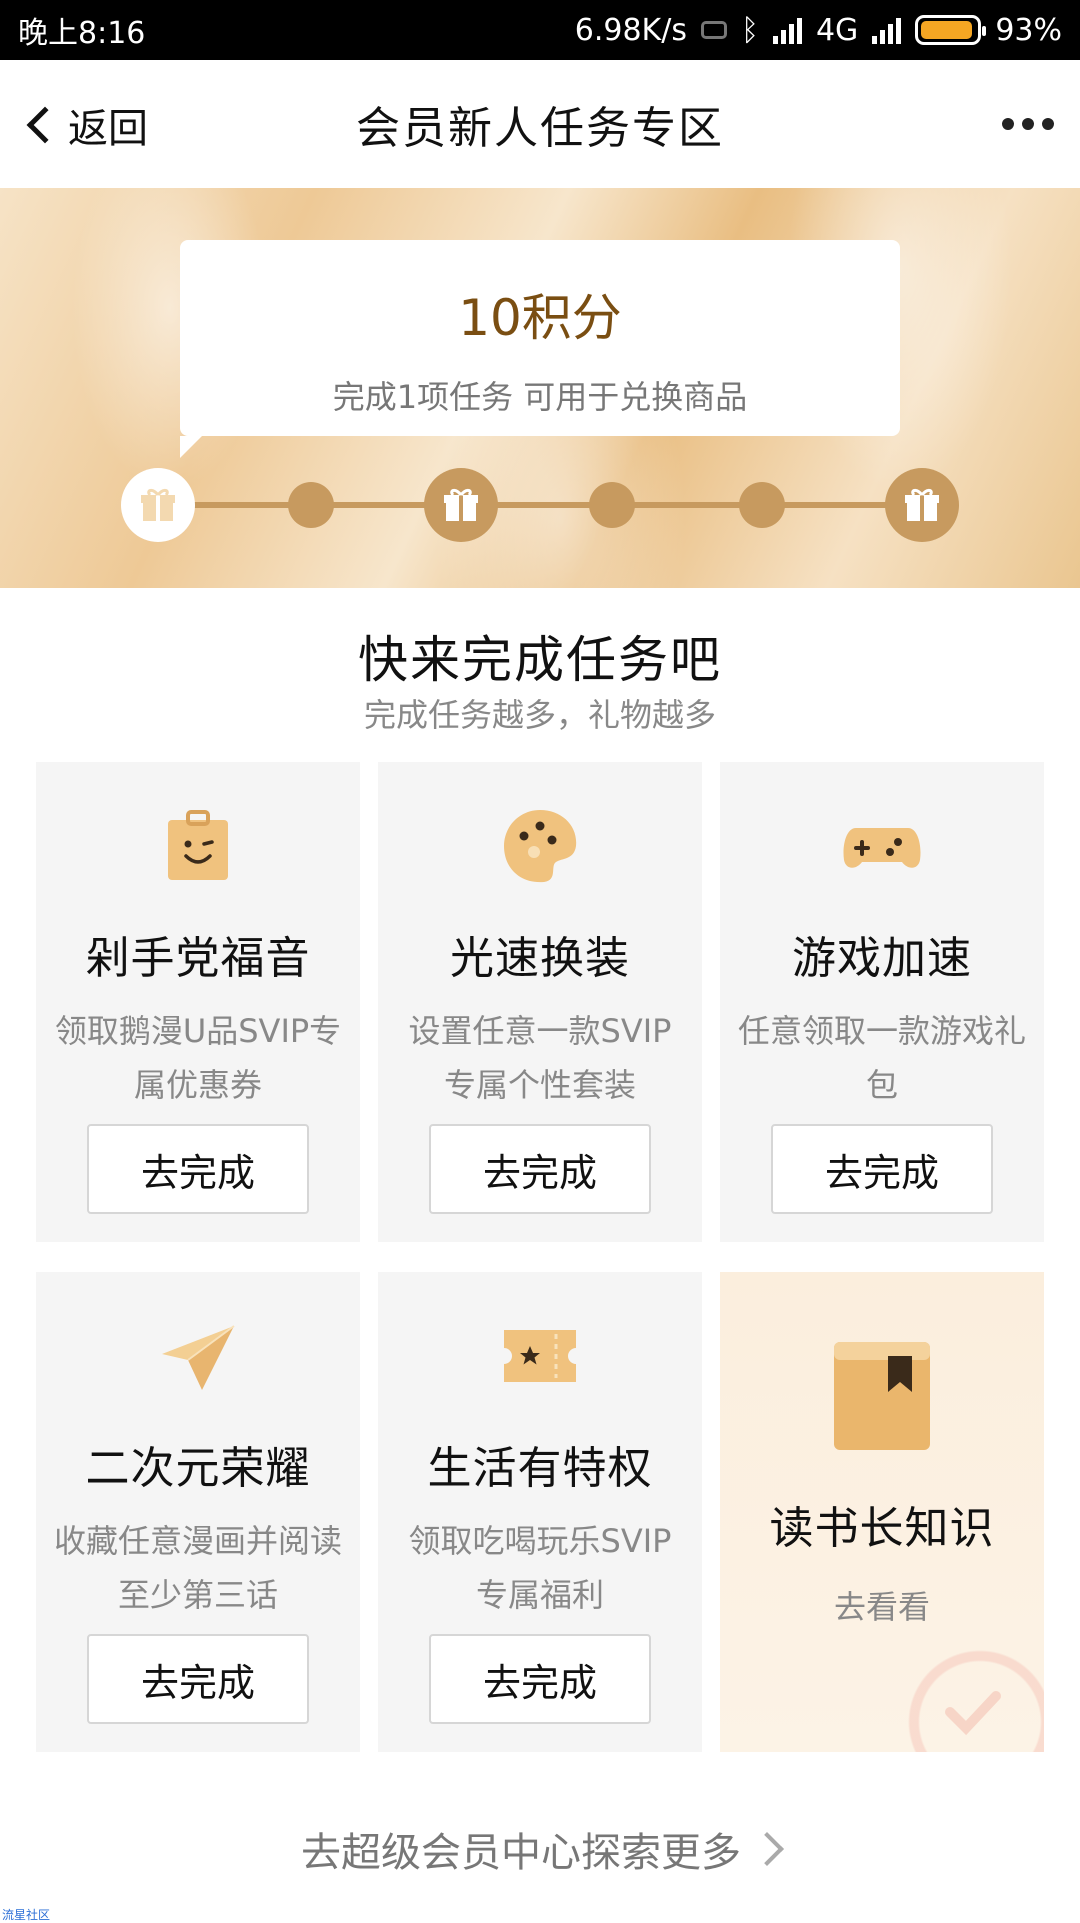 The height and width of the screenshot is (1923, 1080). Describe the element at coordinates (882, 848) in the screenshot. I see `gamepad-icon` at that location.